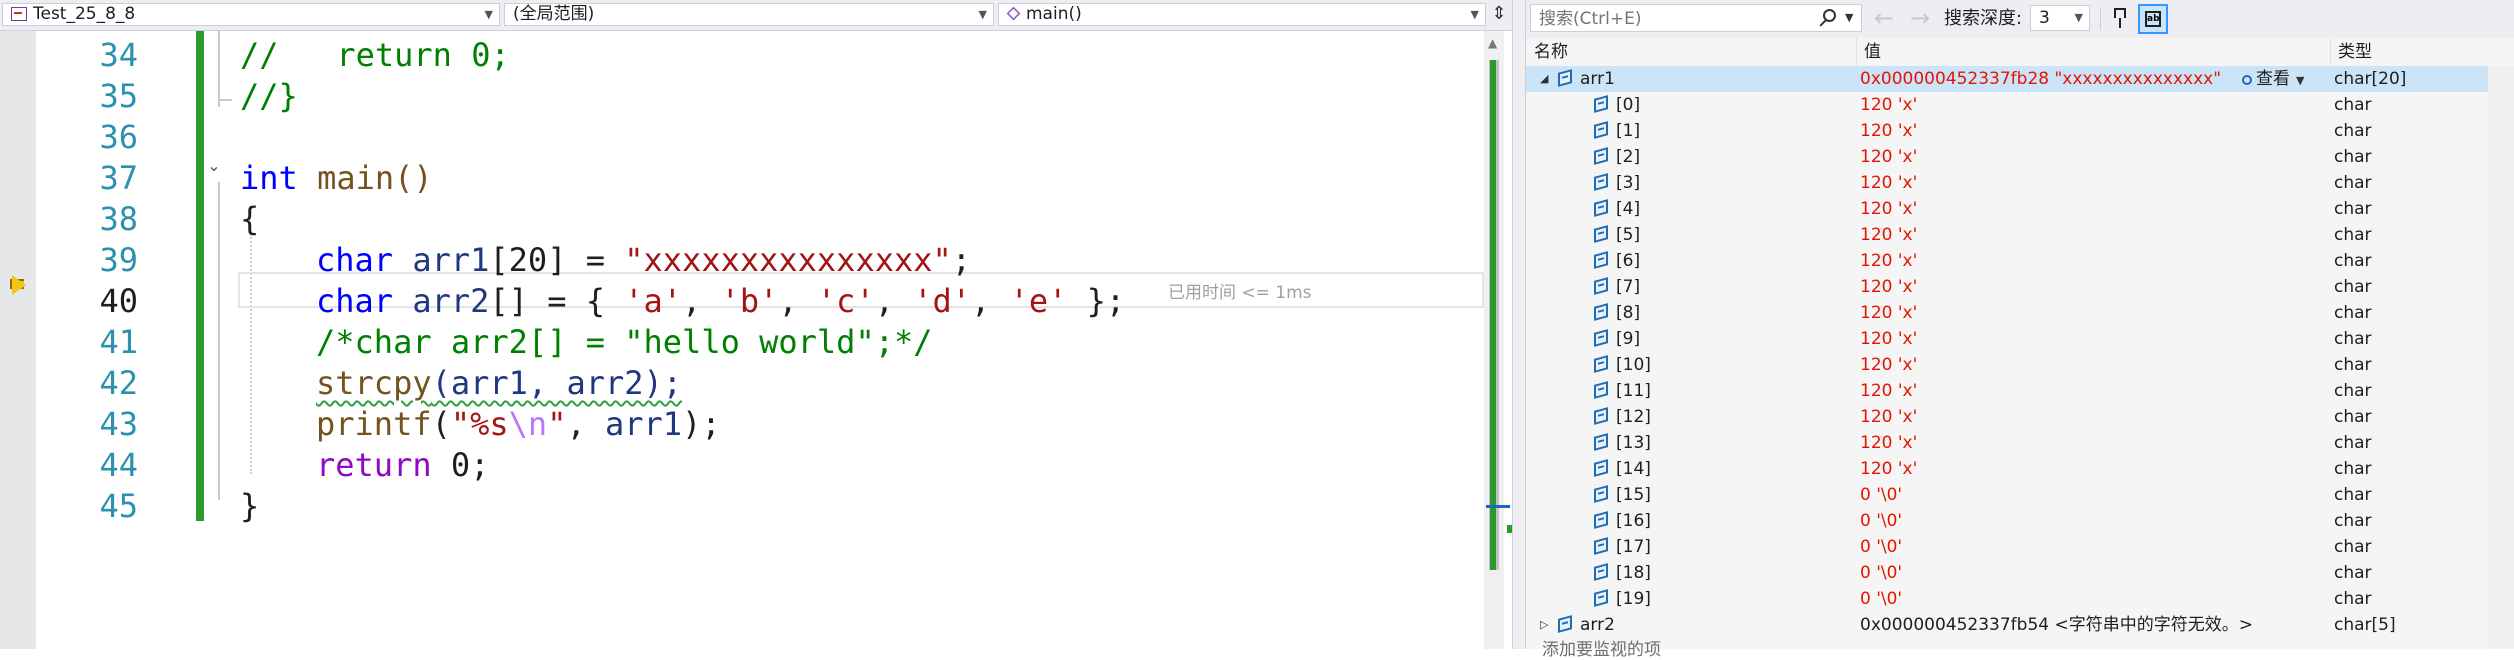 The image size is (2514, 660). What do you see at coordinates (2153, 19) in the screenshot?
I see `hex-display-button: ab` at bounding box center [2153, 19].